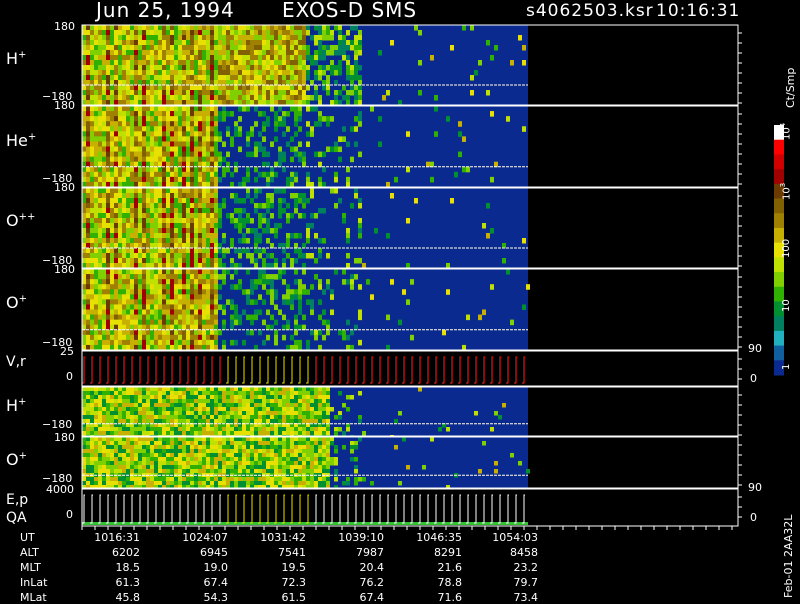 The width and height of the screenshot is (800, 604). I want to click on table-cell: 19.5, so click(282, 567).